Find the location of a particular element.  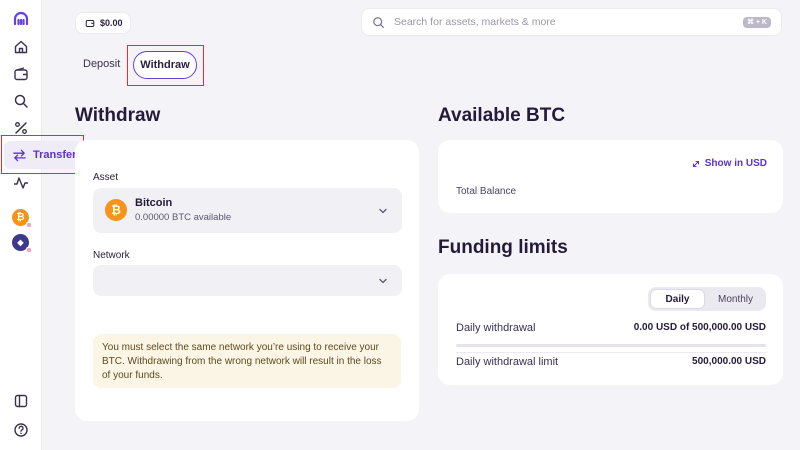

sidebar: ₿ ◆ is located at coordinates (21, 225).